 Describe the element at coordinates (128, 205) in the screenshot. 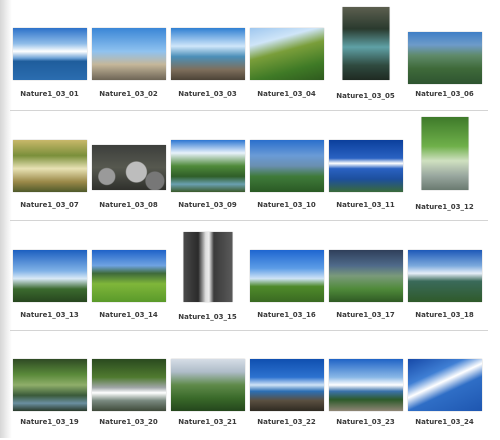

I see `thumbnail-caption: Nature1_03_08` at that location.